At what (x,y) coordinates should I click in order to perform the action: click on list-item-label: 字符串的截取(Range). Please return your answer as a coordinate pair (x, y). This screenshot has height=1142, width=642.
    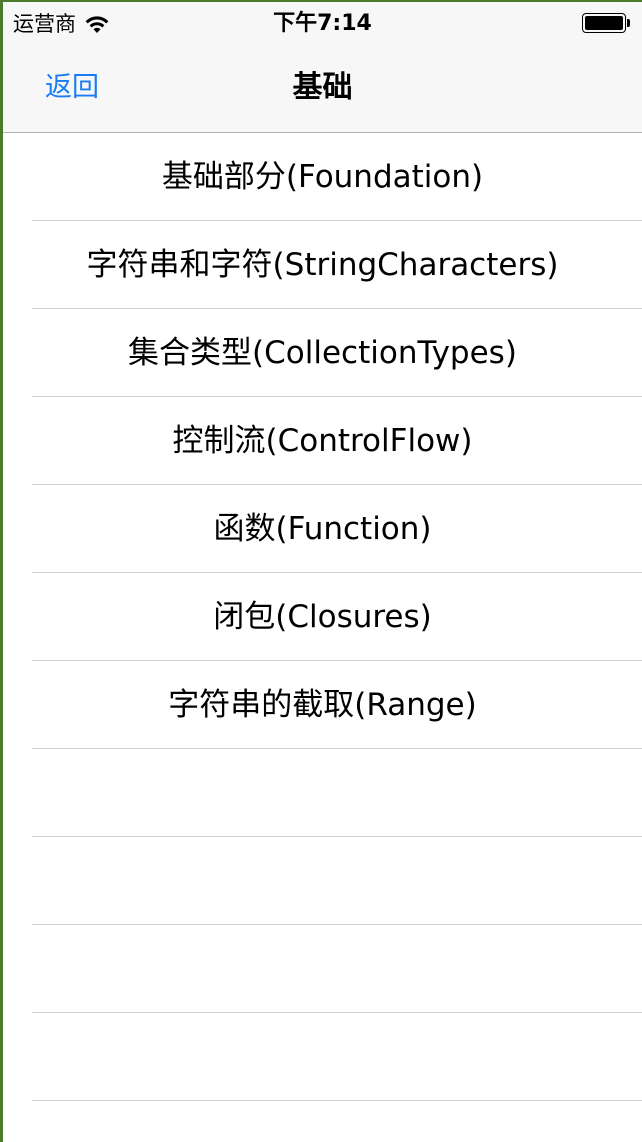
    Looking at the image, I should click on (322, 705).